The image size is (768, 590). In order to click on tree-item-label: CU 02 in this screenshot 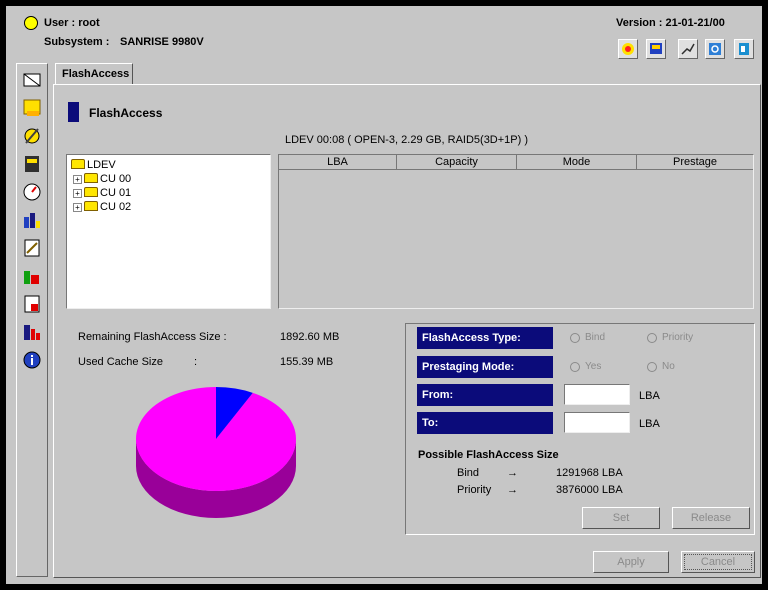, I will do `click(116, 207)`.